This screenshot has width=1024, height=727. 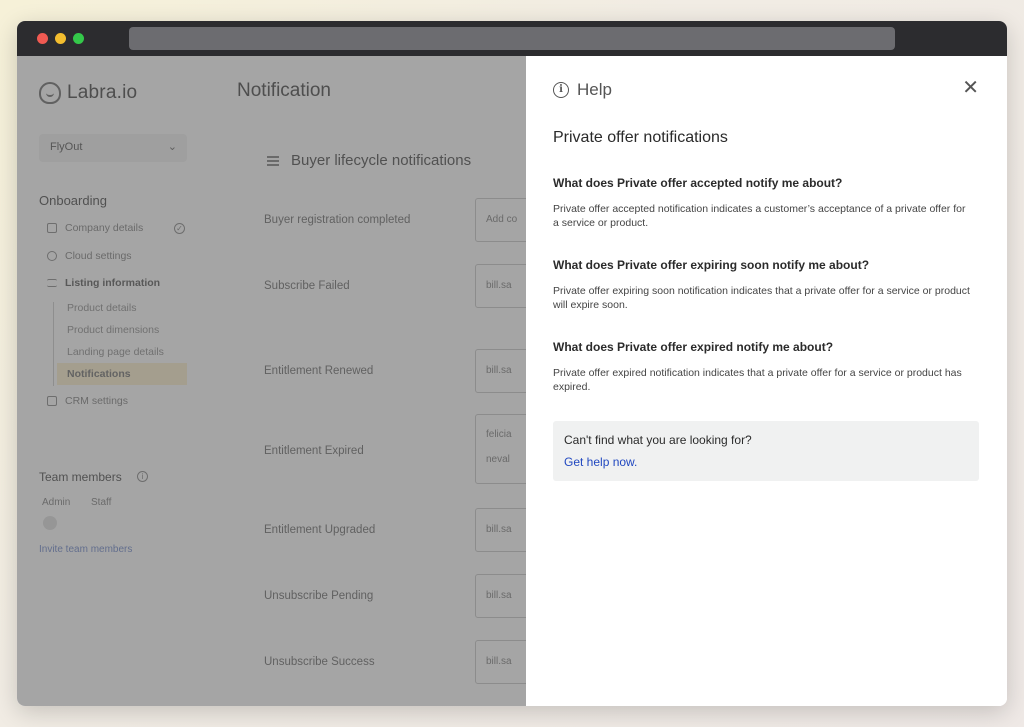 What do you see at coordinates (42, 38) in the screenshot?
I see `close-window-button` at bounding box center [42, 38].